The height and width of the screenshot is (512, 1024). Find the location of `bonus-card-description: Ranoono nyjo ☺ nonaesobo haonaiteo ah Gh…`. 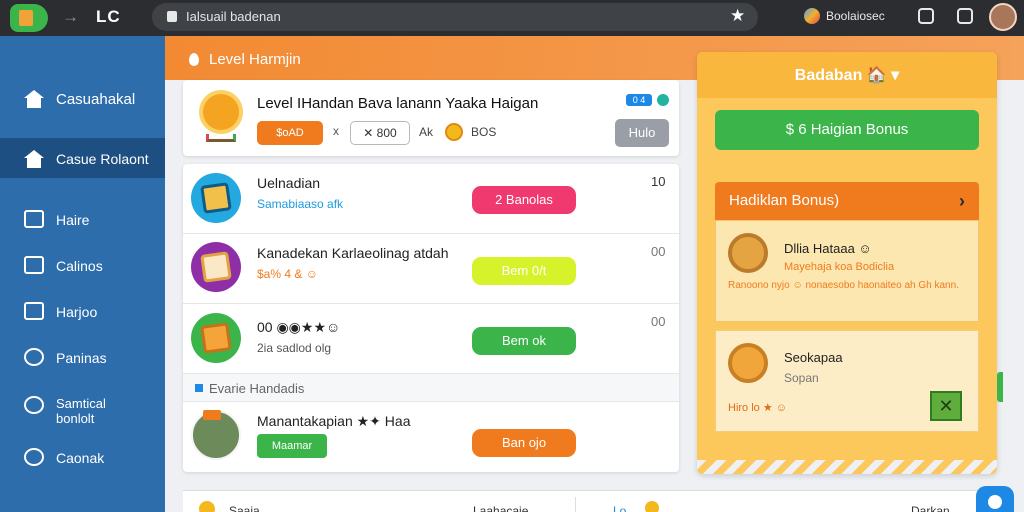

bonus-card-description: Ranoono nyjo ☺ nonaesobo haonaiteo ah Gh… is located at coordinates (843, 285).